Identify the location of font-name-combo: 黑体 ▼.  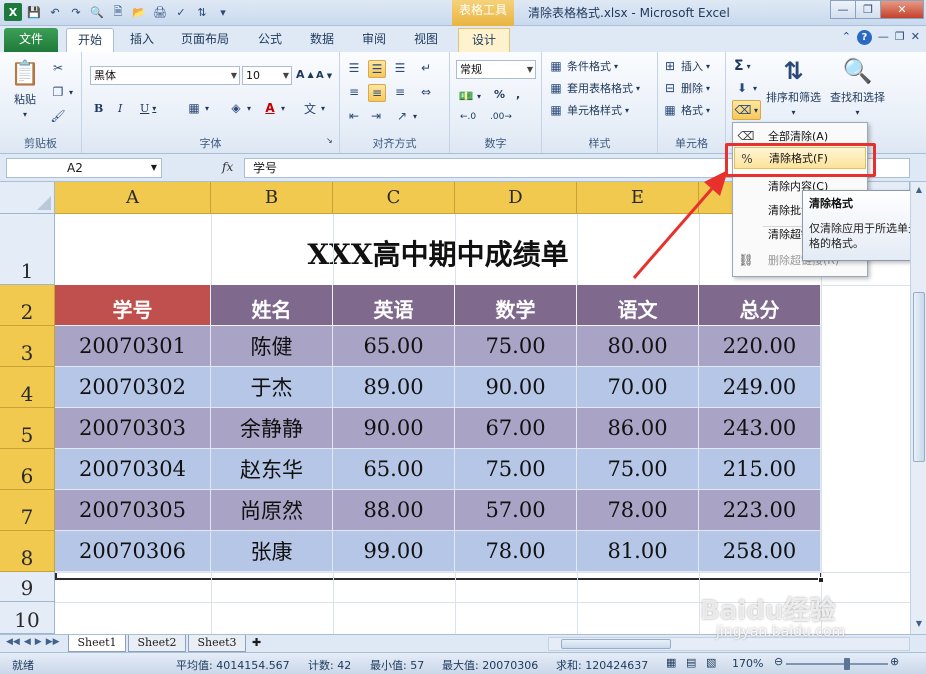
(165, 75).